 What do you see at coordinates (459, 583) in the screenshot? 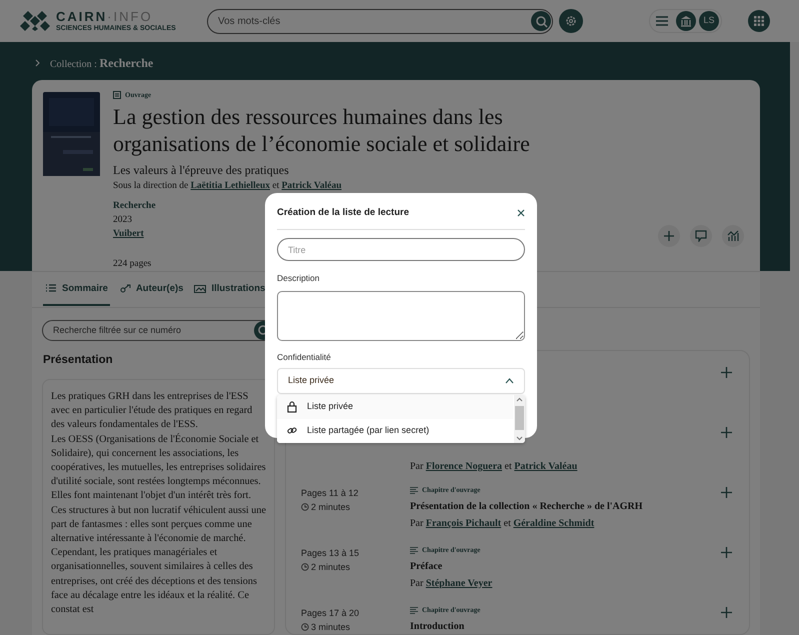
I see `author-link: Stéphane Veyer` at bounding box center [459, 583].